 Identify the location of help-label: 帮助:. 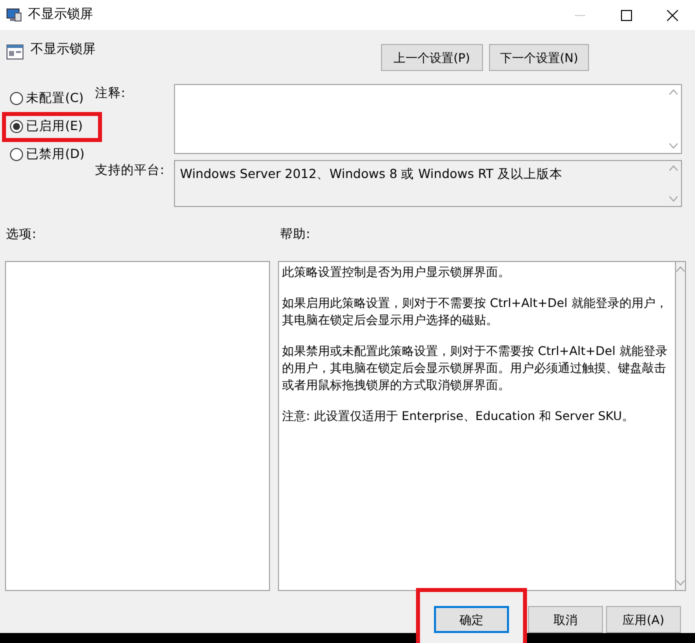
(295, 234).